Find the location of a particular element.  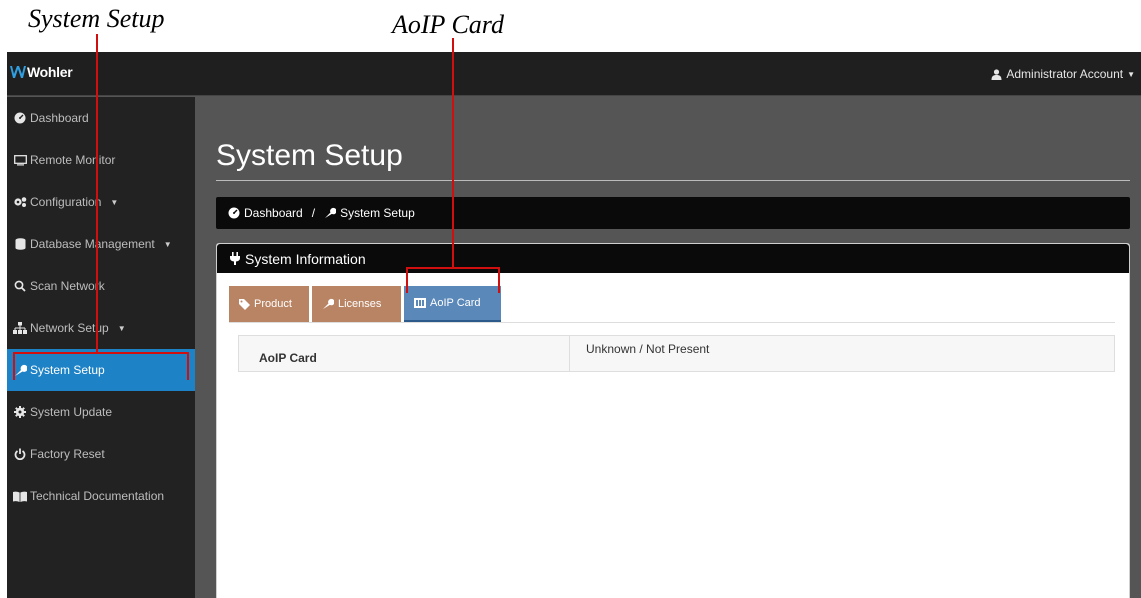

panel-title: System Information is located at coordinates (305, 258).